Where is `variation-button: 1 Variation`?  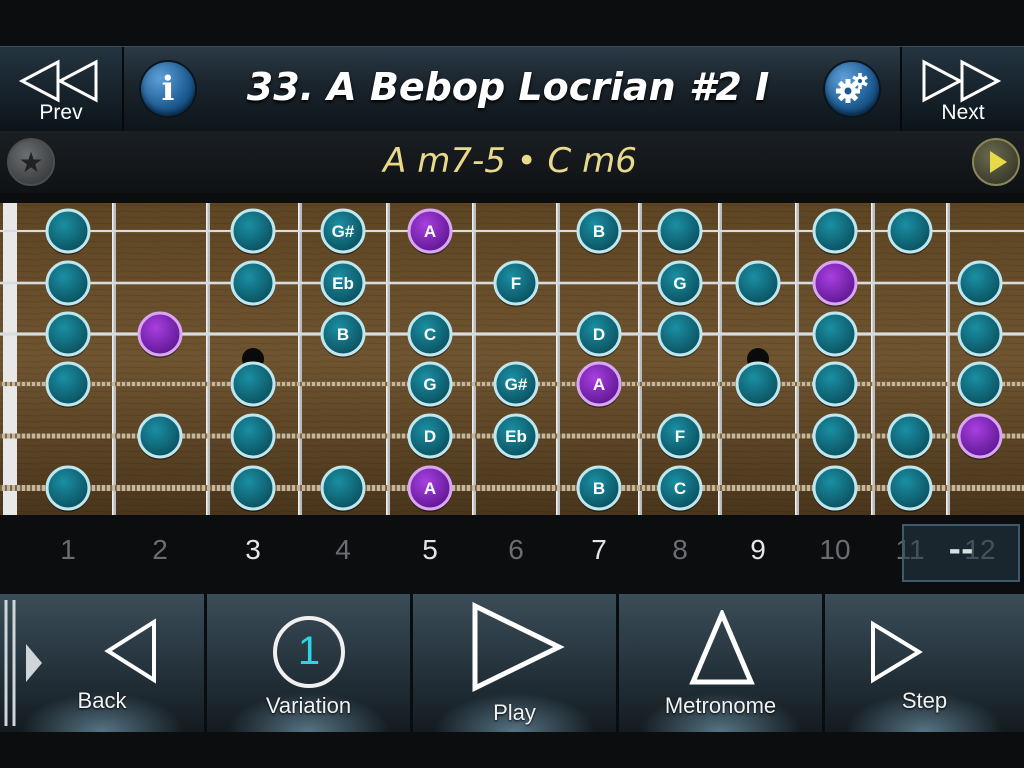 variation-button: 1 Variation is located at coordinates (310, 663).